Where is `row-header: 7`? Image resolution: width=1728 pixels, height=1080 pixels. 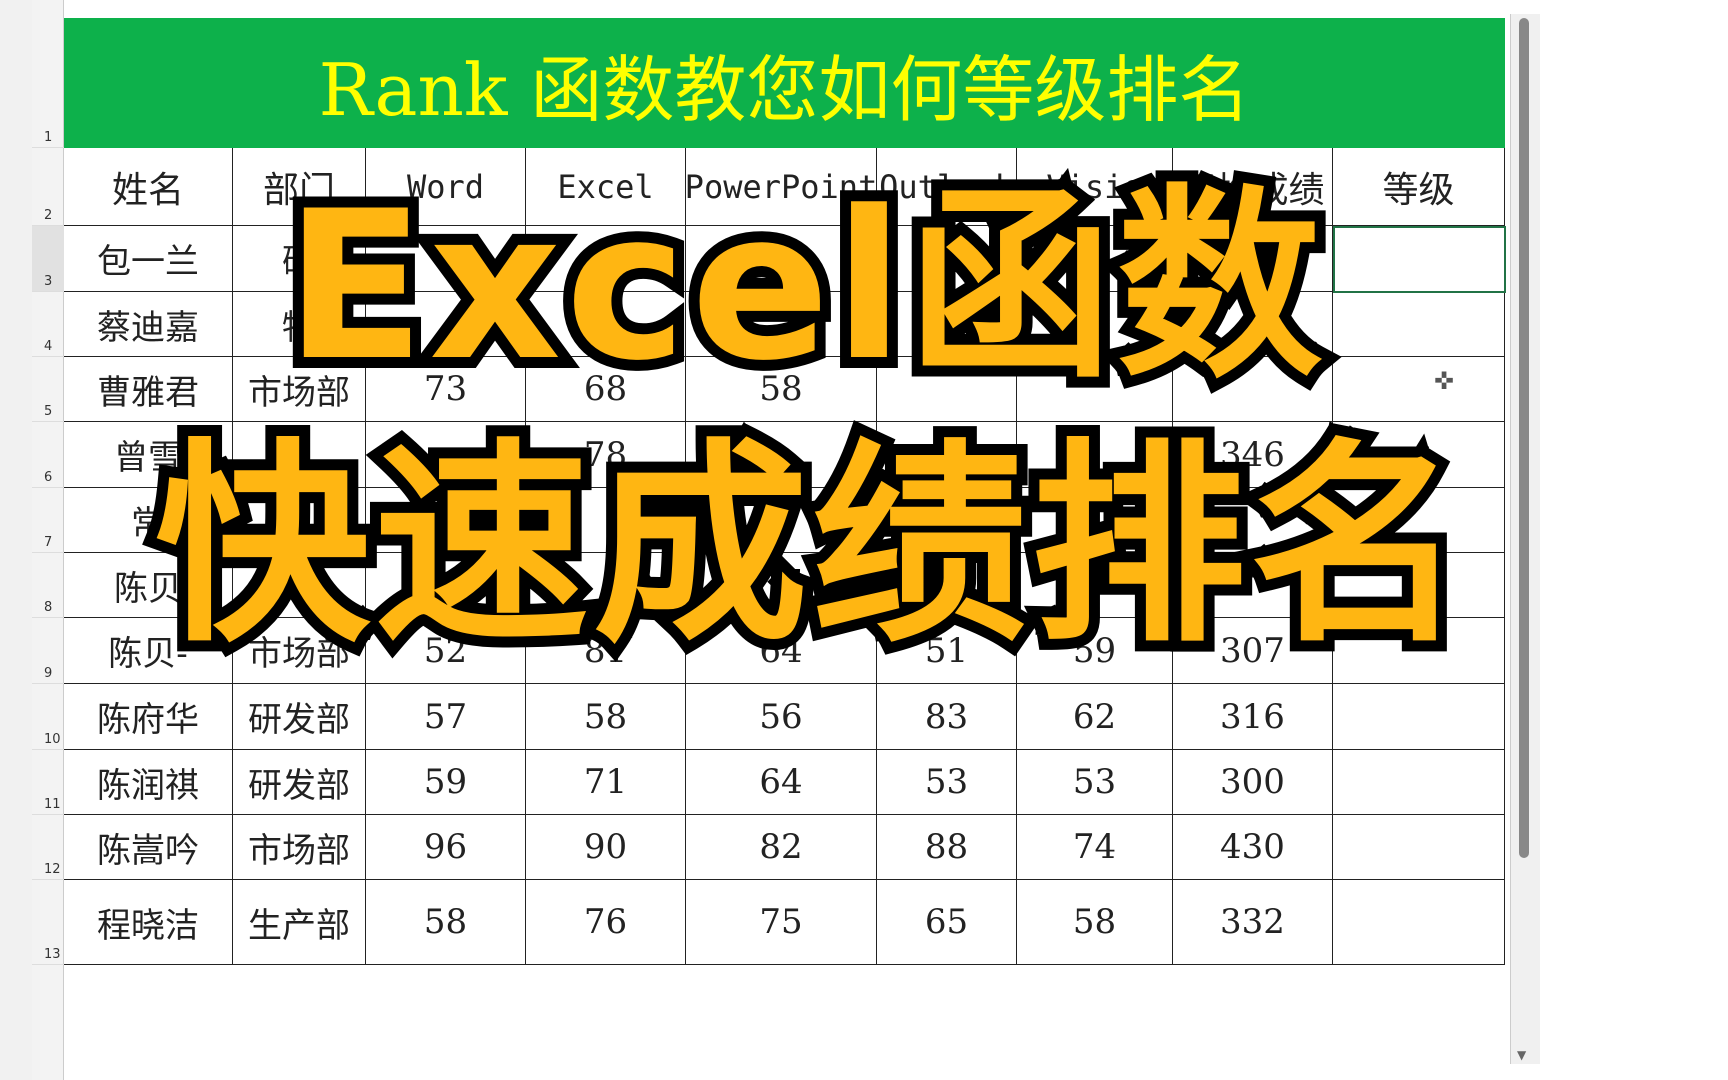 row-header: 7 is located at coordinates (48, 520).